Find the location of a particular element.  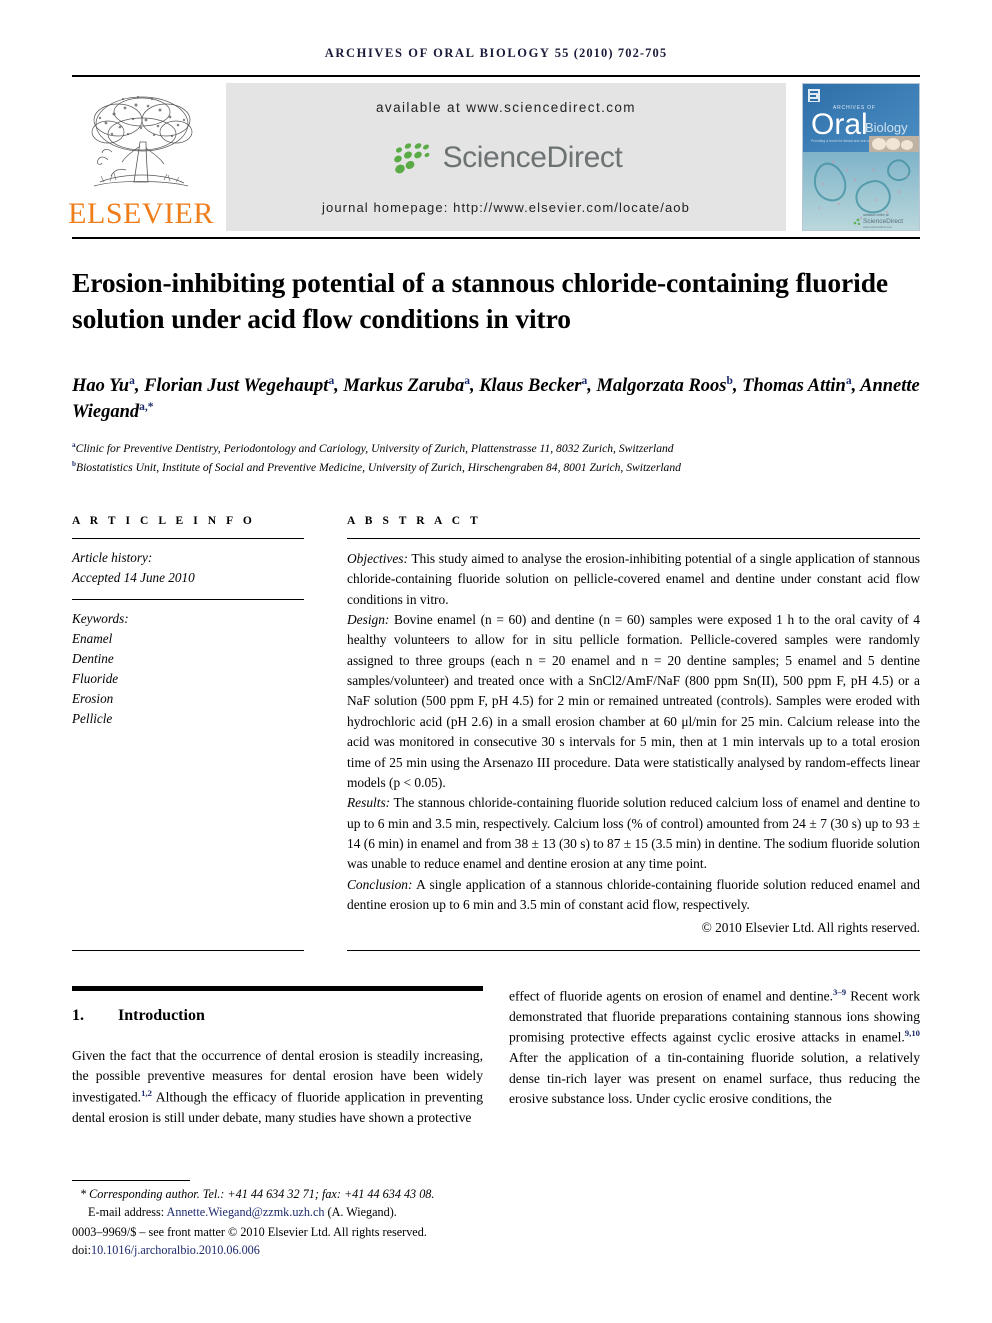

article-info-column: A R T I C L E I N F O Article history is located at coordinates (188, 726).